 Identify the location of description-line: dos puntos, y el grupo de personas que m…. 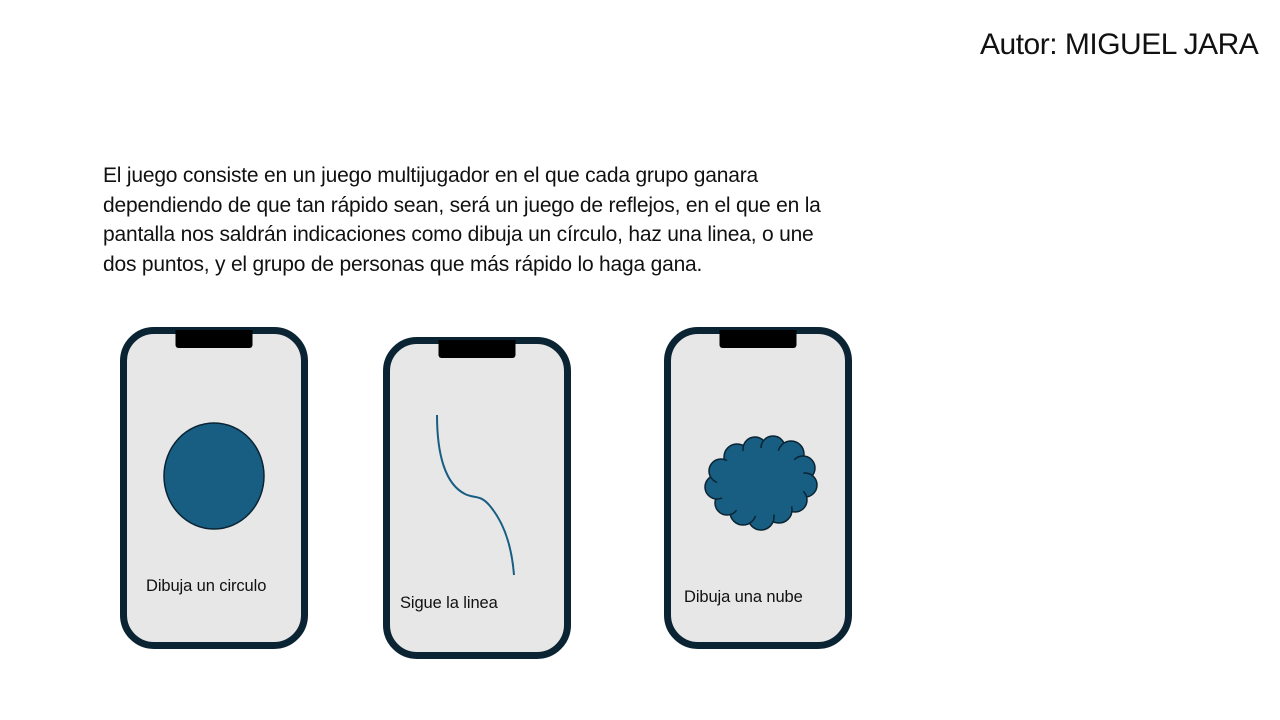
(403, 264).